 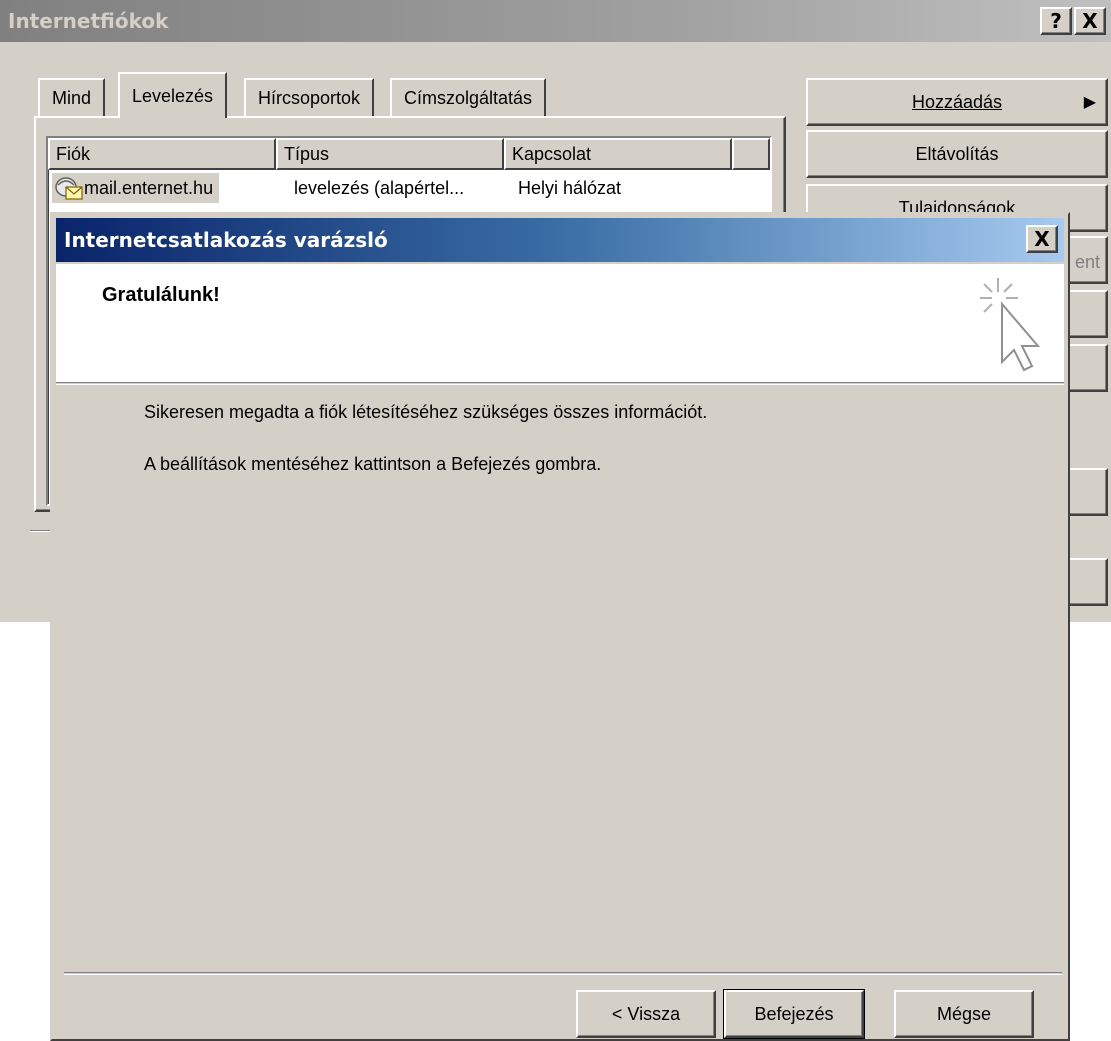 What do you see at coordinates (161, 295) in the screenshot?
I see `wizard-heading: Gratulálunk!` at bounding box center [161, 295].